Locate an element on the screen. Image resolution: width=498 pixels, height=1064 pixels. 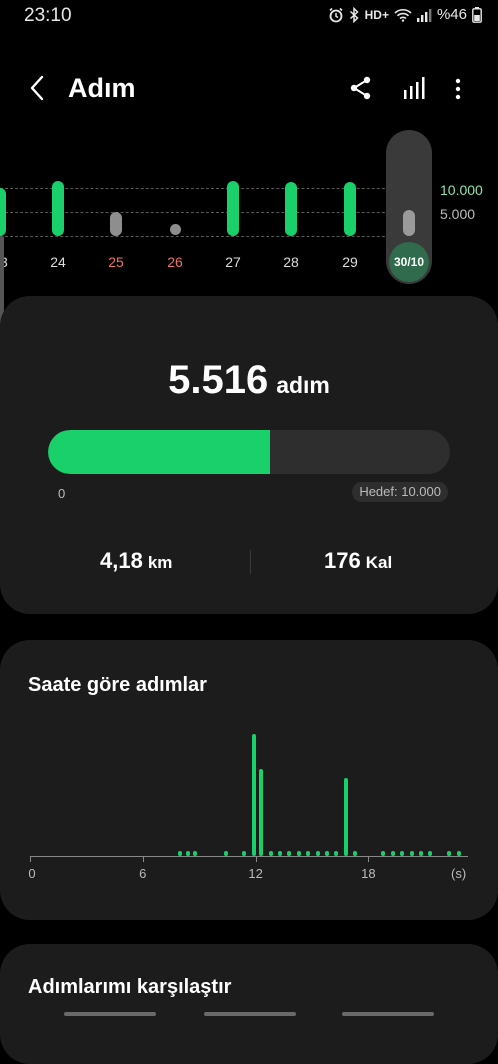
status-icons: HD+ %46 is located at coordinates (405, 14).